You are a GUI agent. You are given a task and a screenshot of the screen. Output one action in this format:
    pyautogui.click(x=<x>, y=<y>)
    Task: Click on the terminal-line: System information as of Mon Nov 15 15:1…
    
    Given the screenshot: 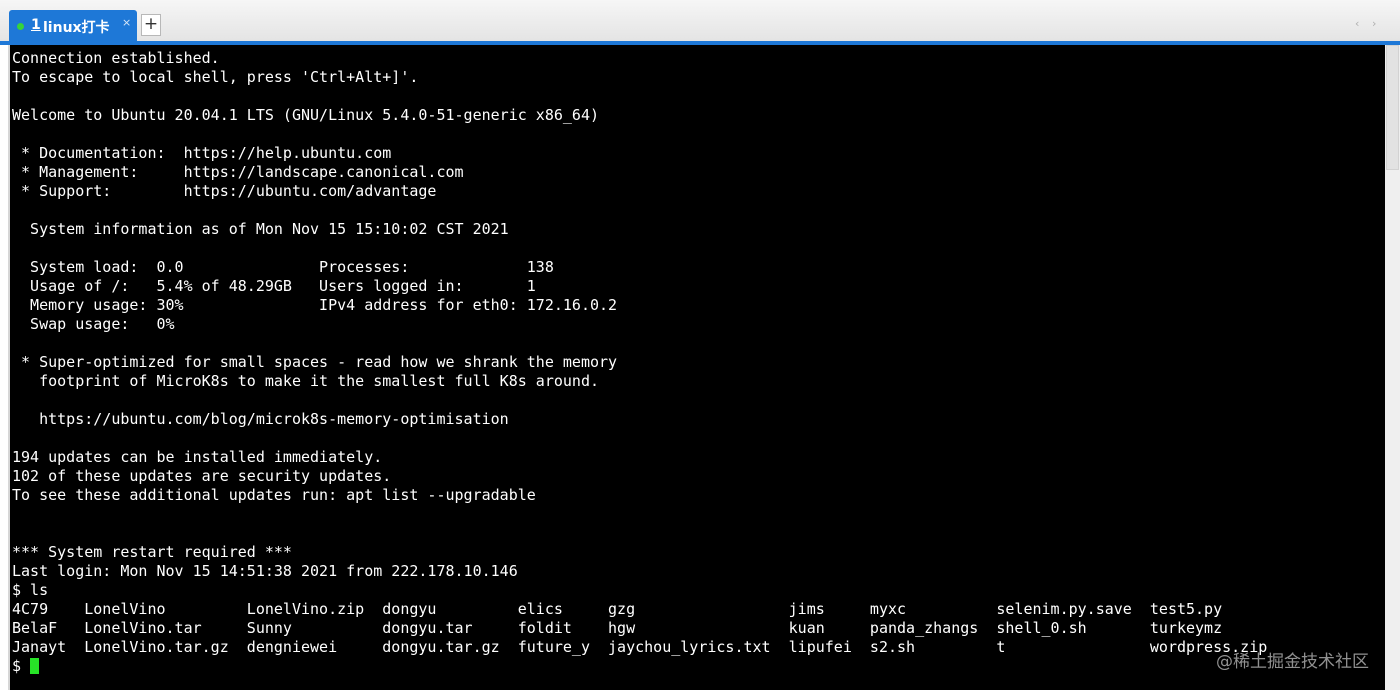 What is the action you would take?
    pyautogui.click(x=269, y=229)
    